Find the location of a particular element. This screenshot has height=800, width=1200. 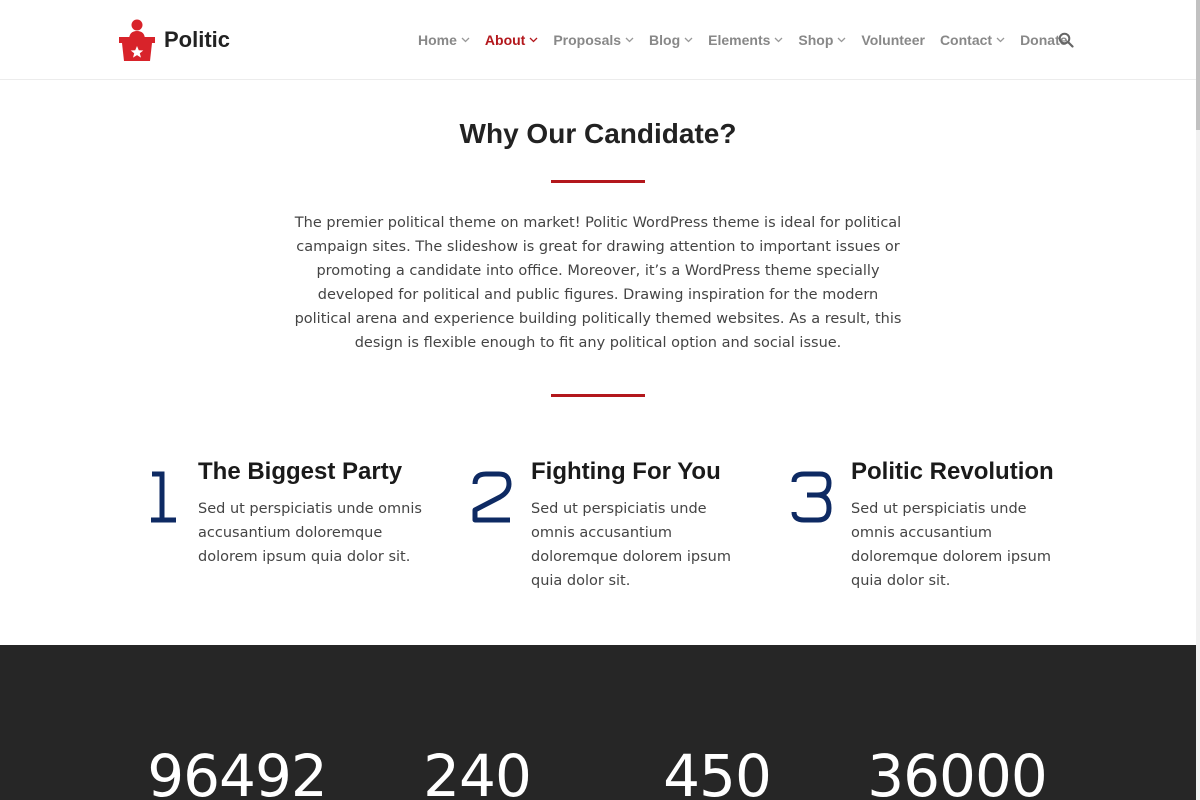

nav-item-label: Blog is located at coordinates (665, 40).